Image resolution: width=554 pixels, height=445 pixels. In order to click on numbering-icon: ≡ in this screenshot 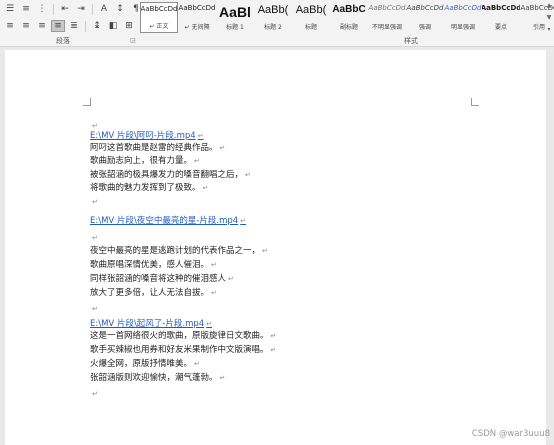, I will do `click(26, 9)`.